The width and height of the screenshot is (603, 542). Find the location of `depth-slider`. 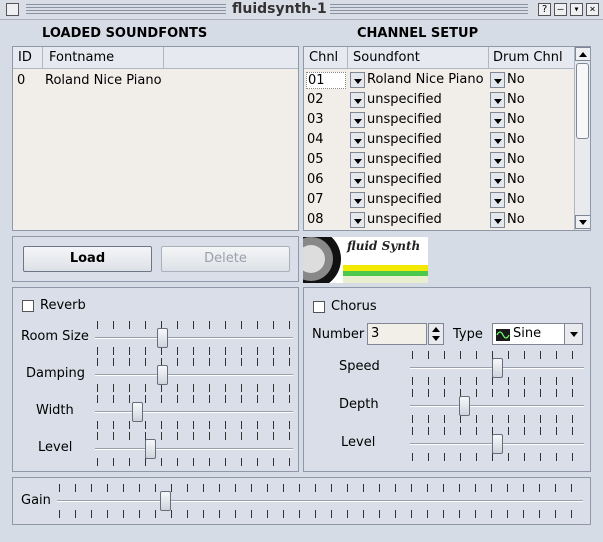

depth-slider is located at coordinates (497, 406).